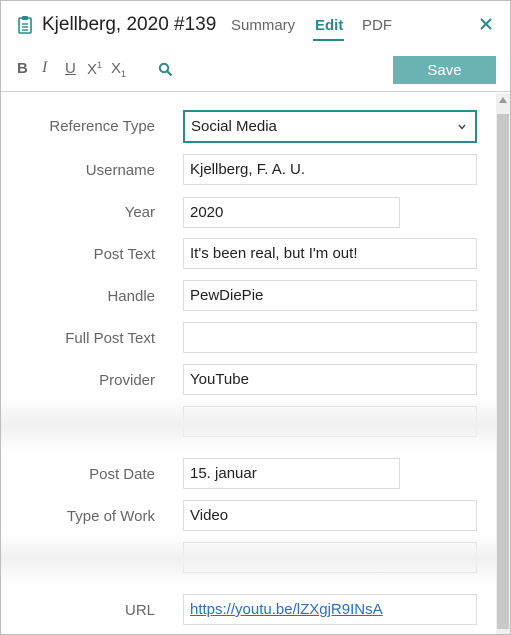 This screenshot has width=511, height=635. I want to click on bold-button: B, so click(22, 68).